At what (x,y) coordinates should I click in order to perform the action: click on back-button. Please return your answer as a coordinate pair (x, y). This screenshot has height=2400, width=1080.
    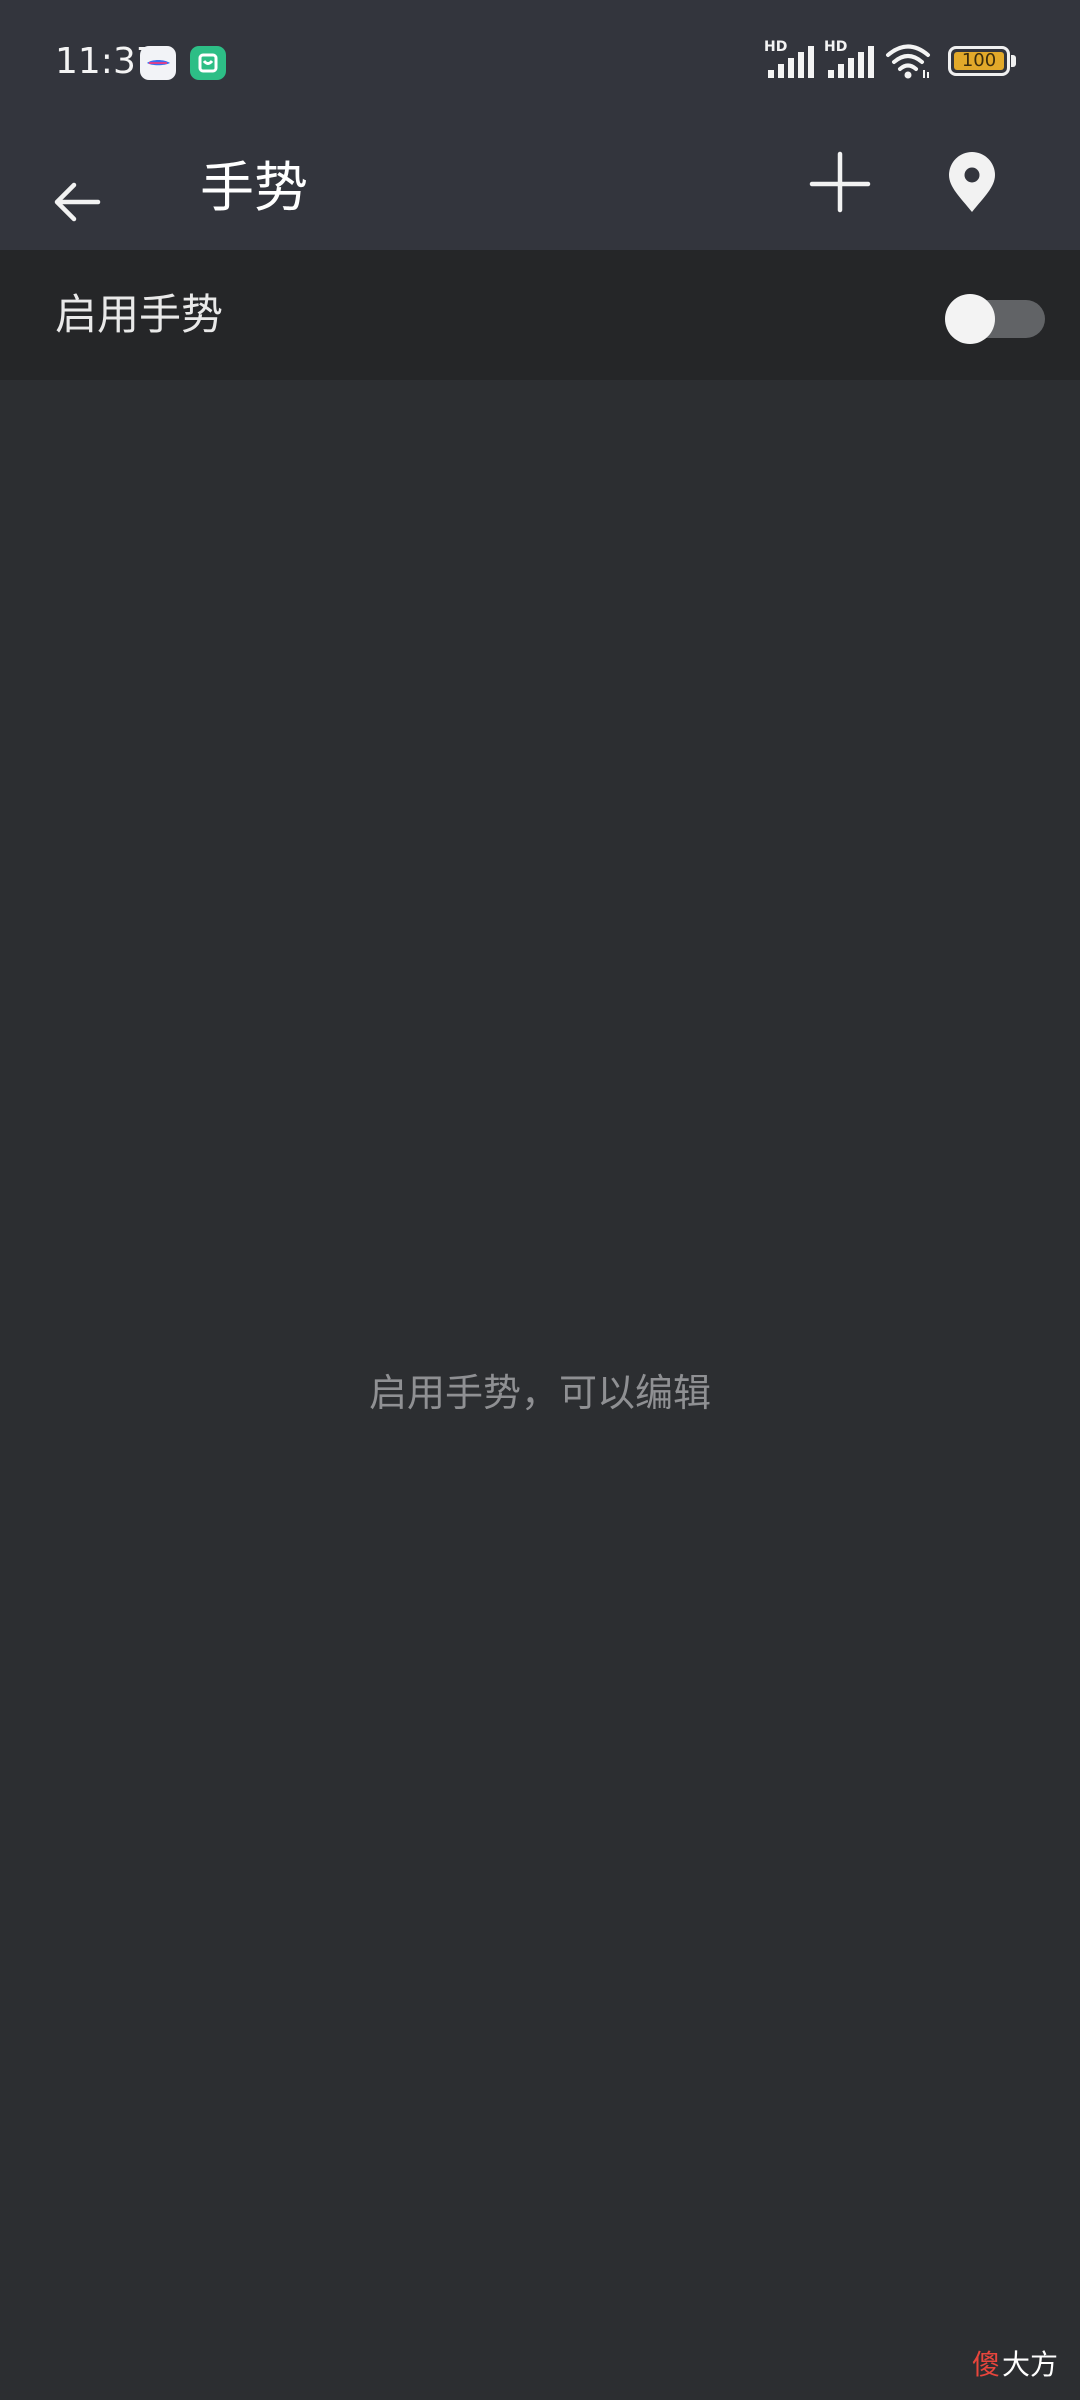
    Looking at the image, I should click on (80, 190).